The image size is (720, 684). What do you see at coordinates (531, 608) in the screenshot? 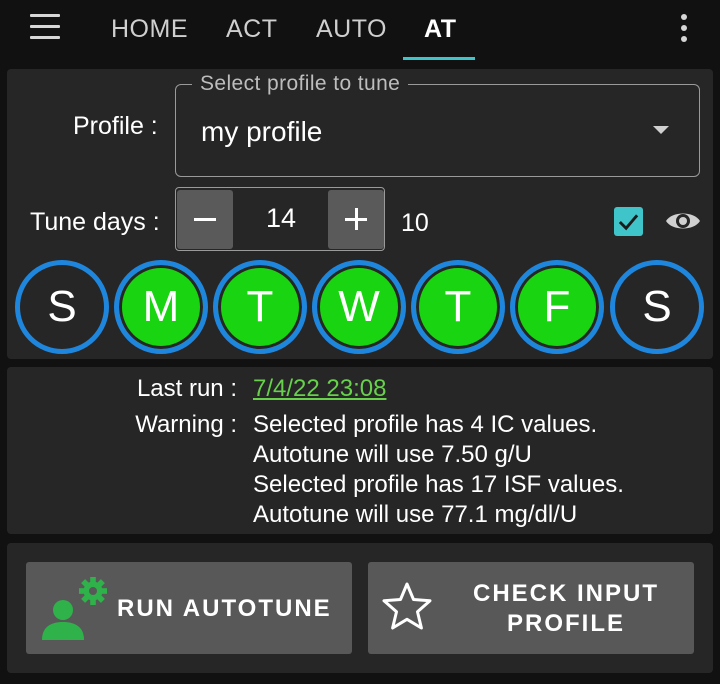
I see `check-input-profile-button: CHECK INPUT PROFILE` at bounding box center [531, 608].